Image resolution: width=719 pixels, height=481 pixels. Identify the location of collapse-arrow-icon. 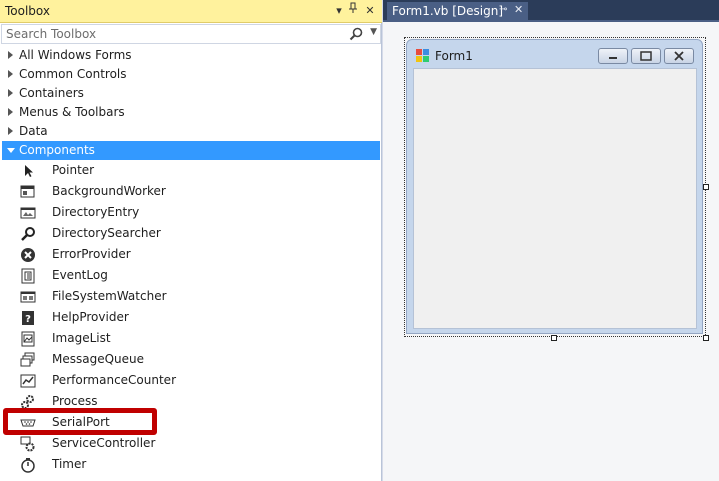
(11, 150).